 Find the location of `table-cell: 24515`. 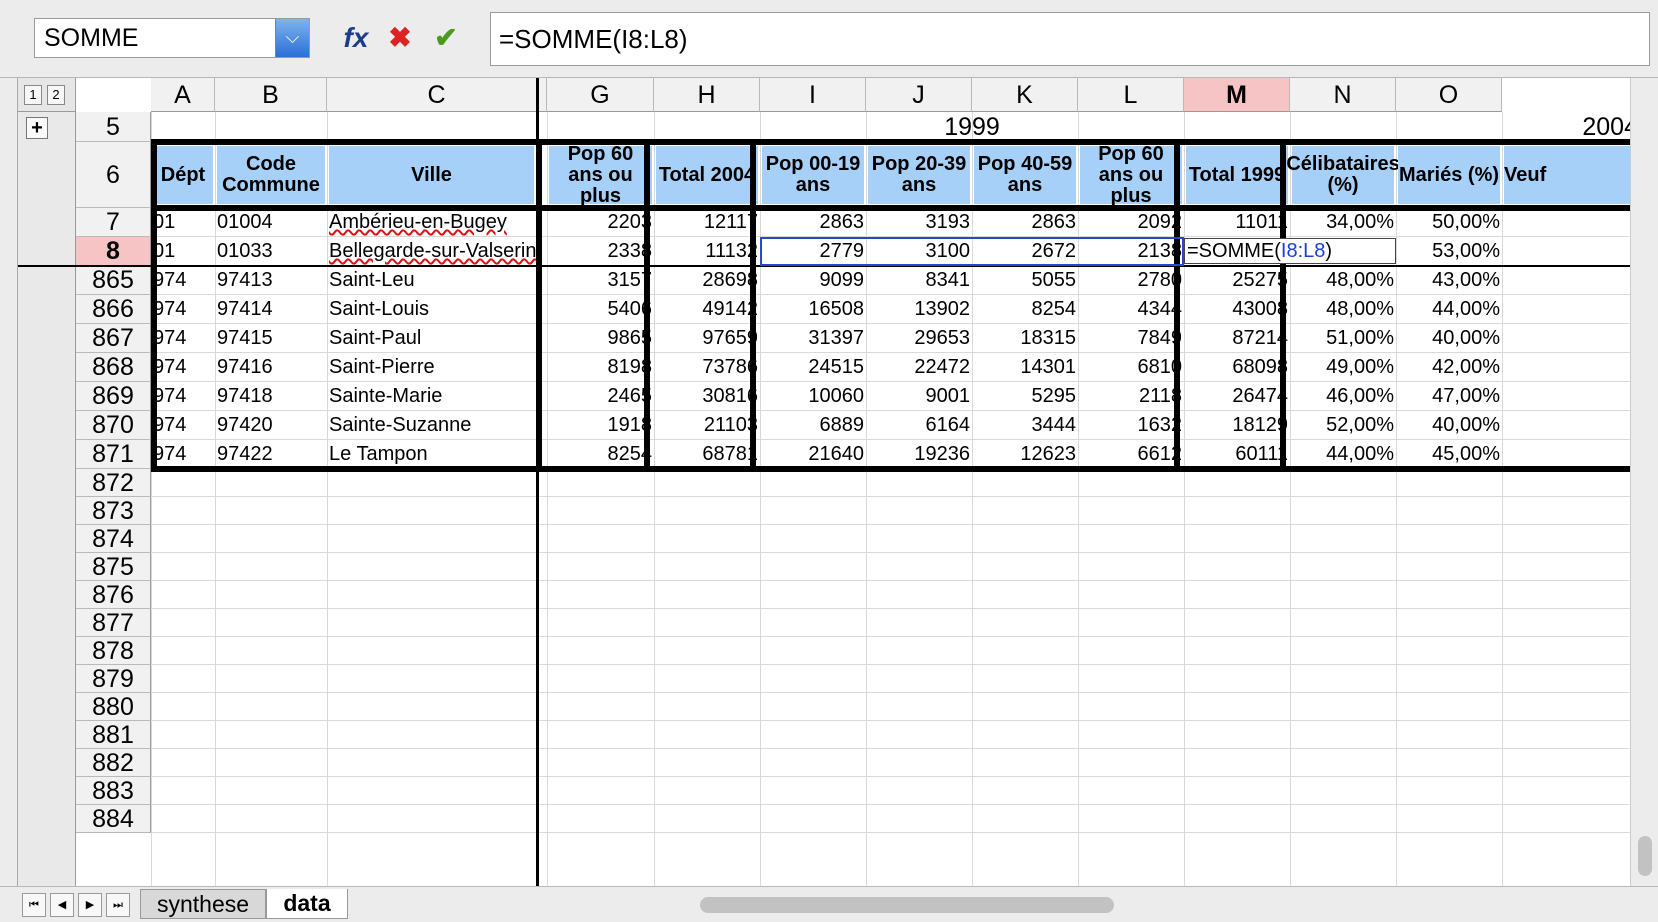

table-cell: 24515 is located at coordinates (813, 367).